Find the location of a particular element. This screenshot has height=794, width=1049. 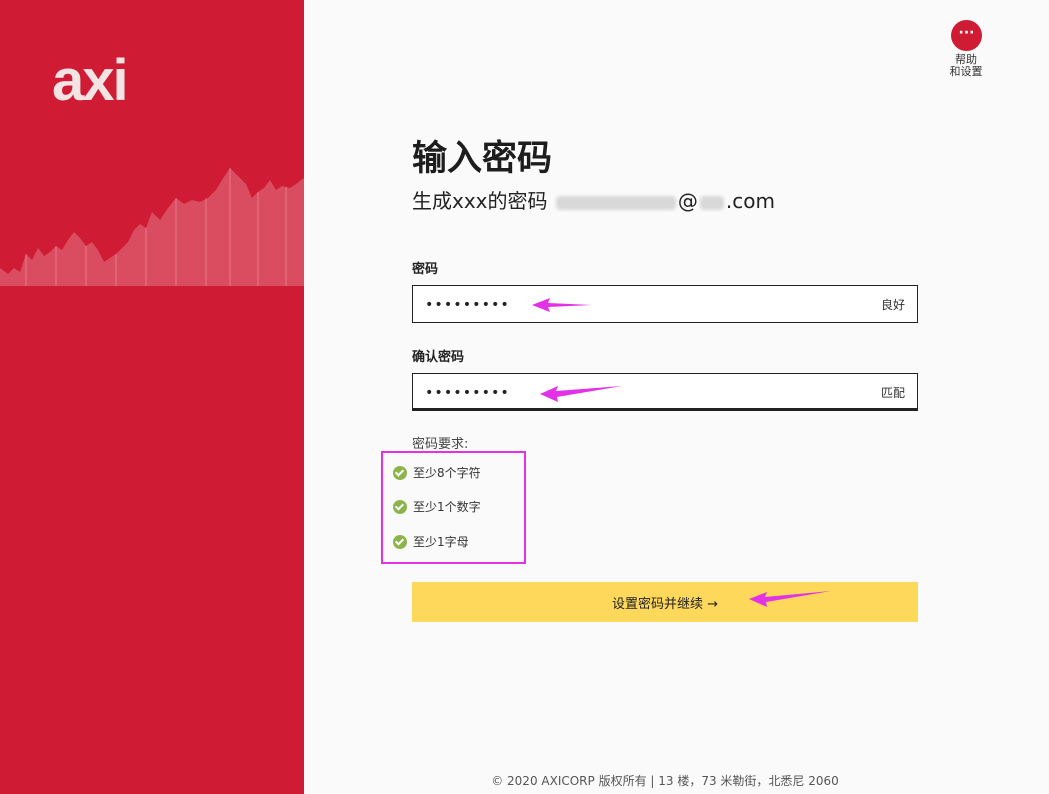

password-input is located at coordinates (635, 305).